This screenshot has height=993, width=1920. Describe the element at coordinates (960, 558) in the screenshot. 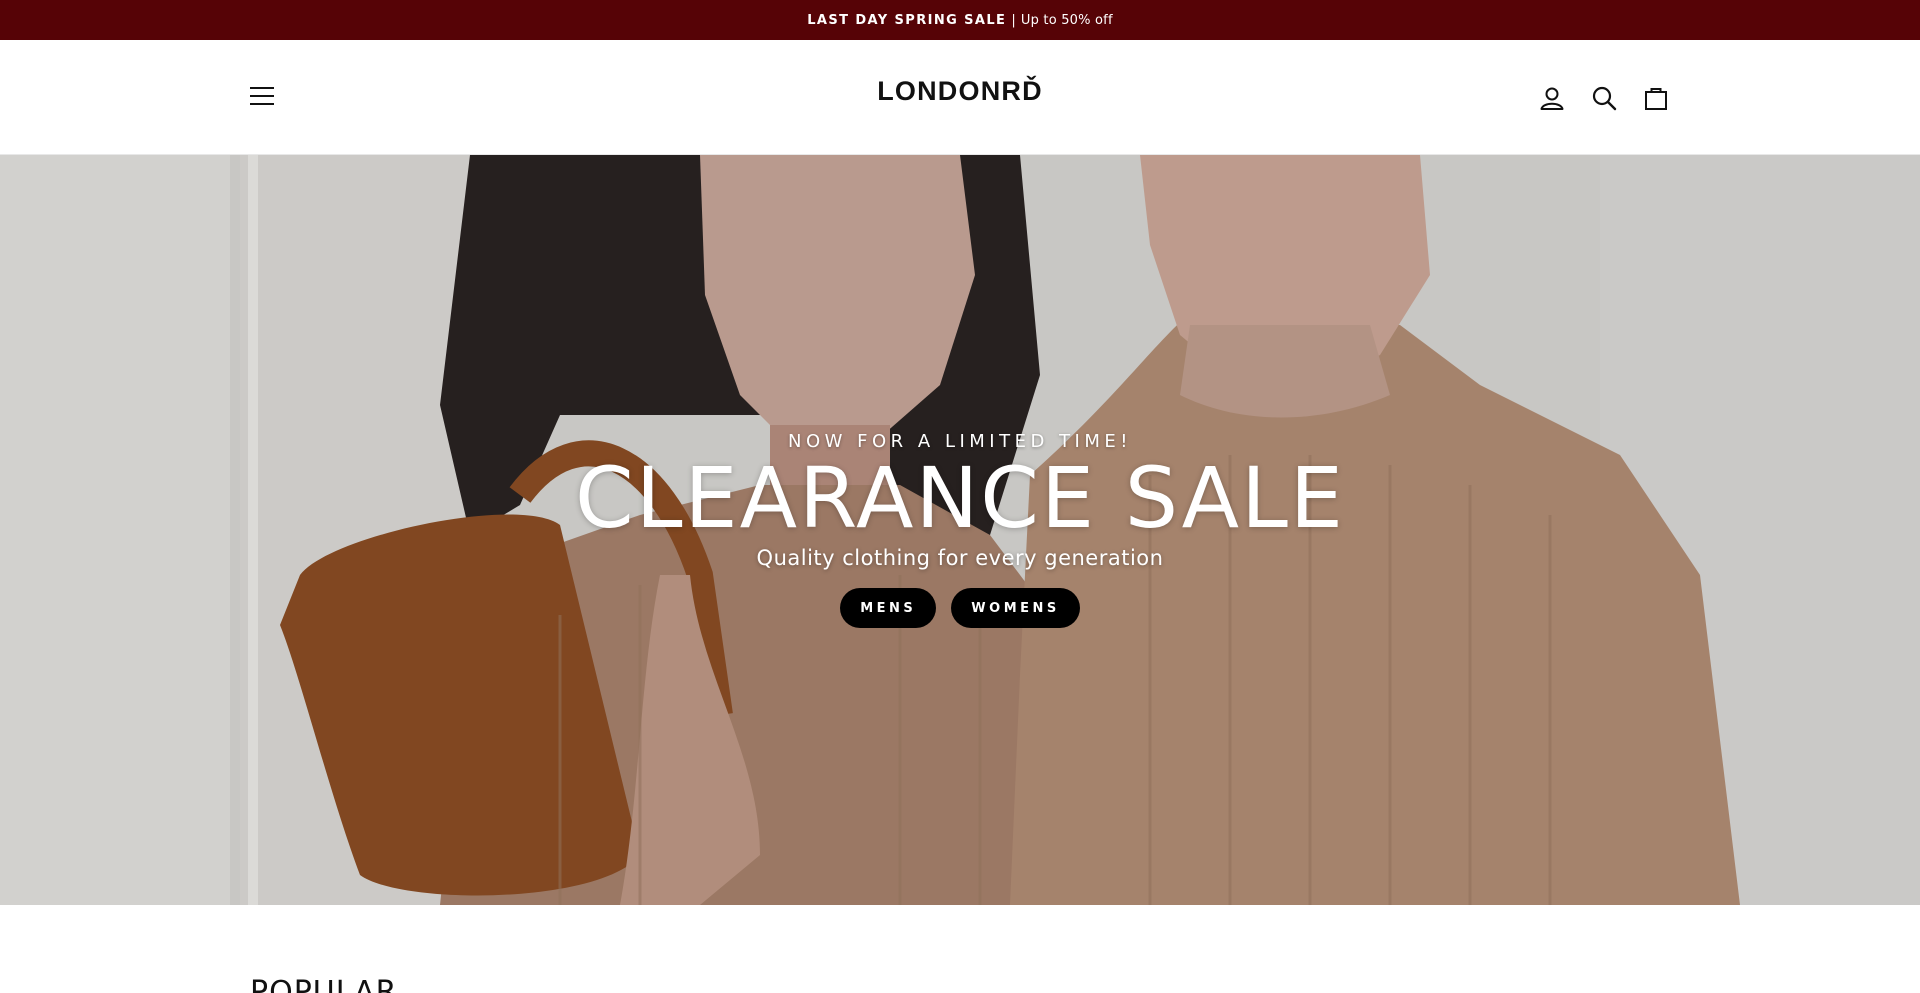

I see `hero-tagline: Quality clothing for every generation` at that location.